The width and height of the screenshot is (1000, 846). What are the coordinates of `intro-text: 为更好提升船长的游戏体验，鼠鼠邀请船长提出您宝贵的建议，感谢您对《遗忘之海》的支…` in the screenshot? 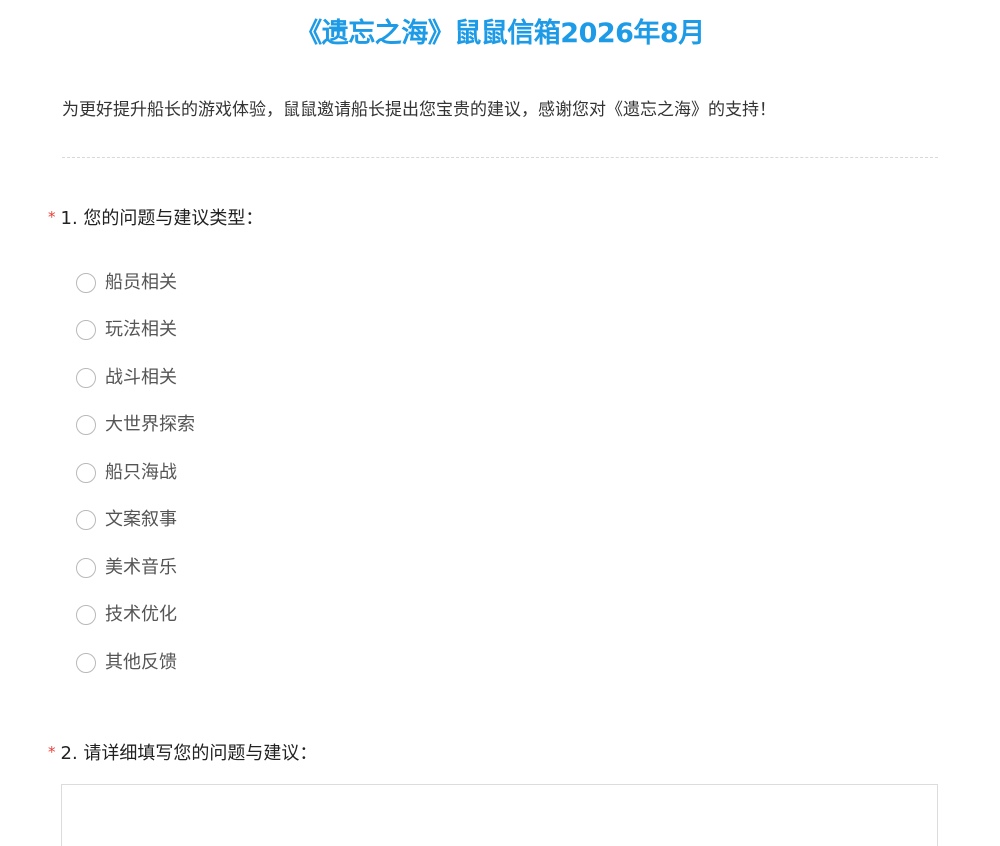 It's located at (419, 110).